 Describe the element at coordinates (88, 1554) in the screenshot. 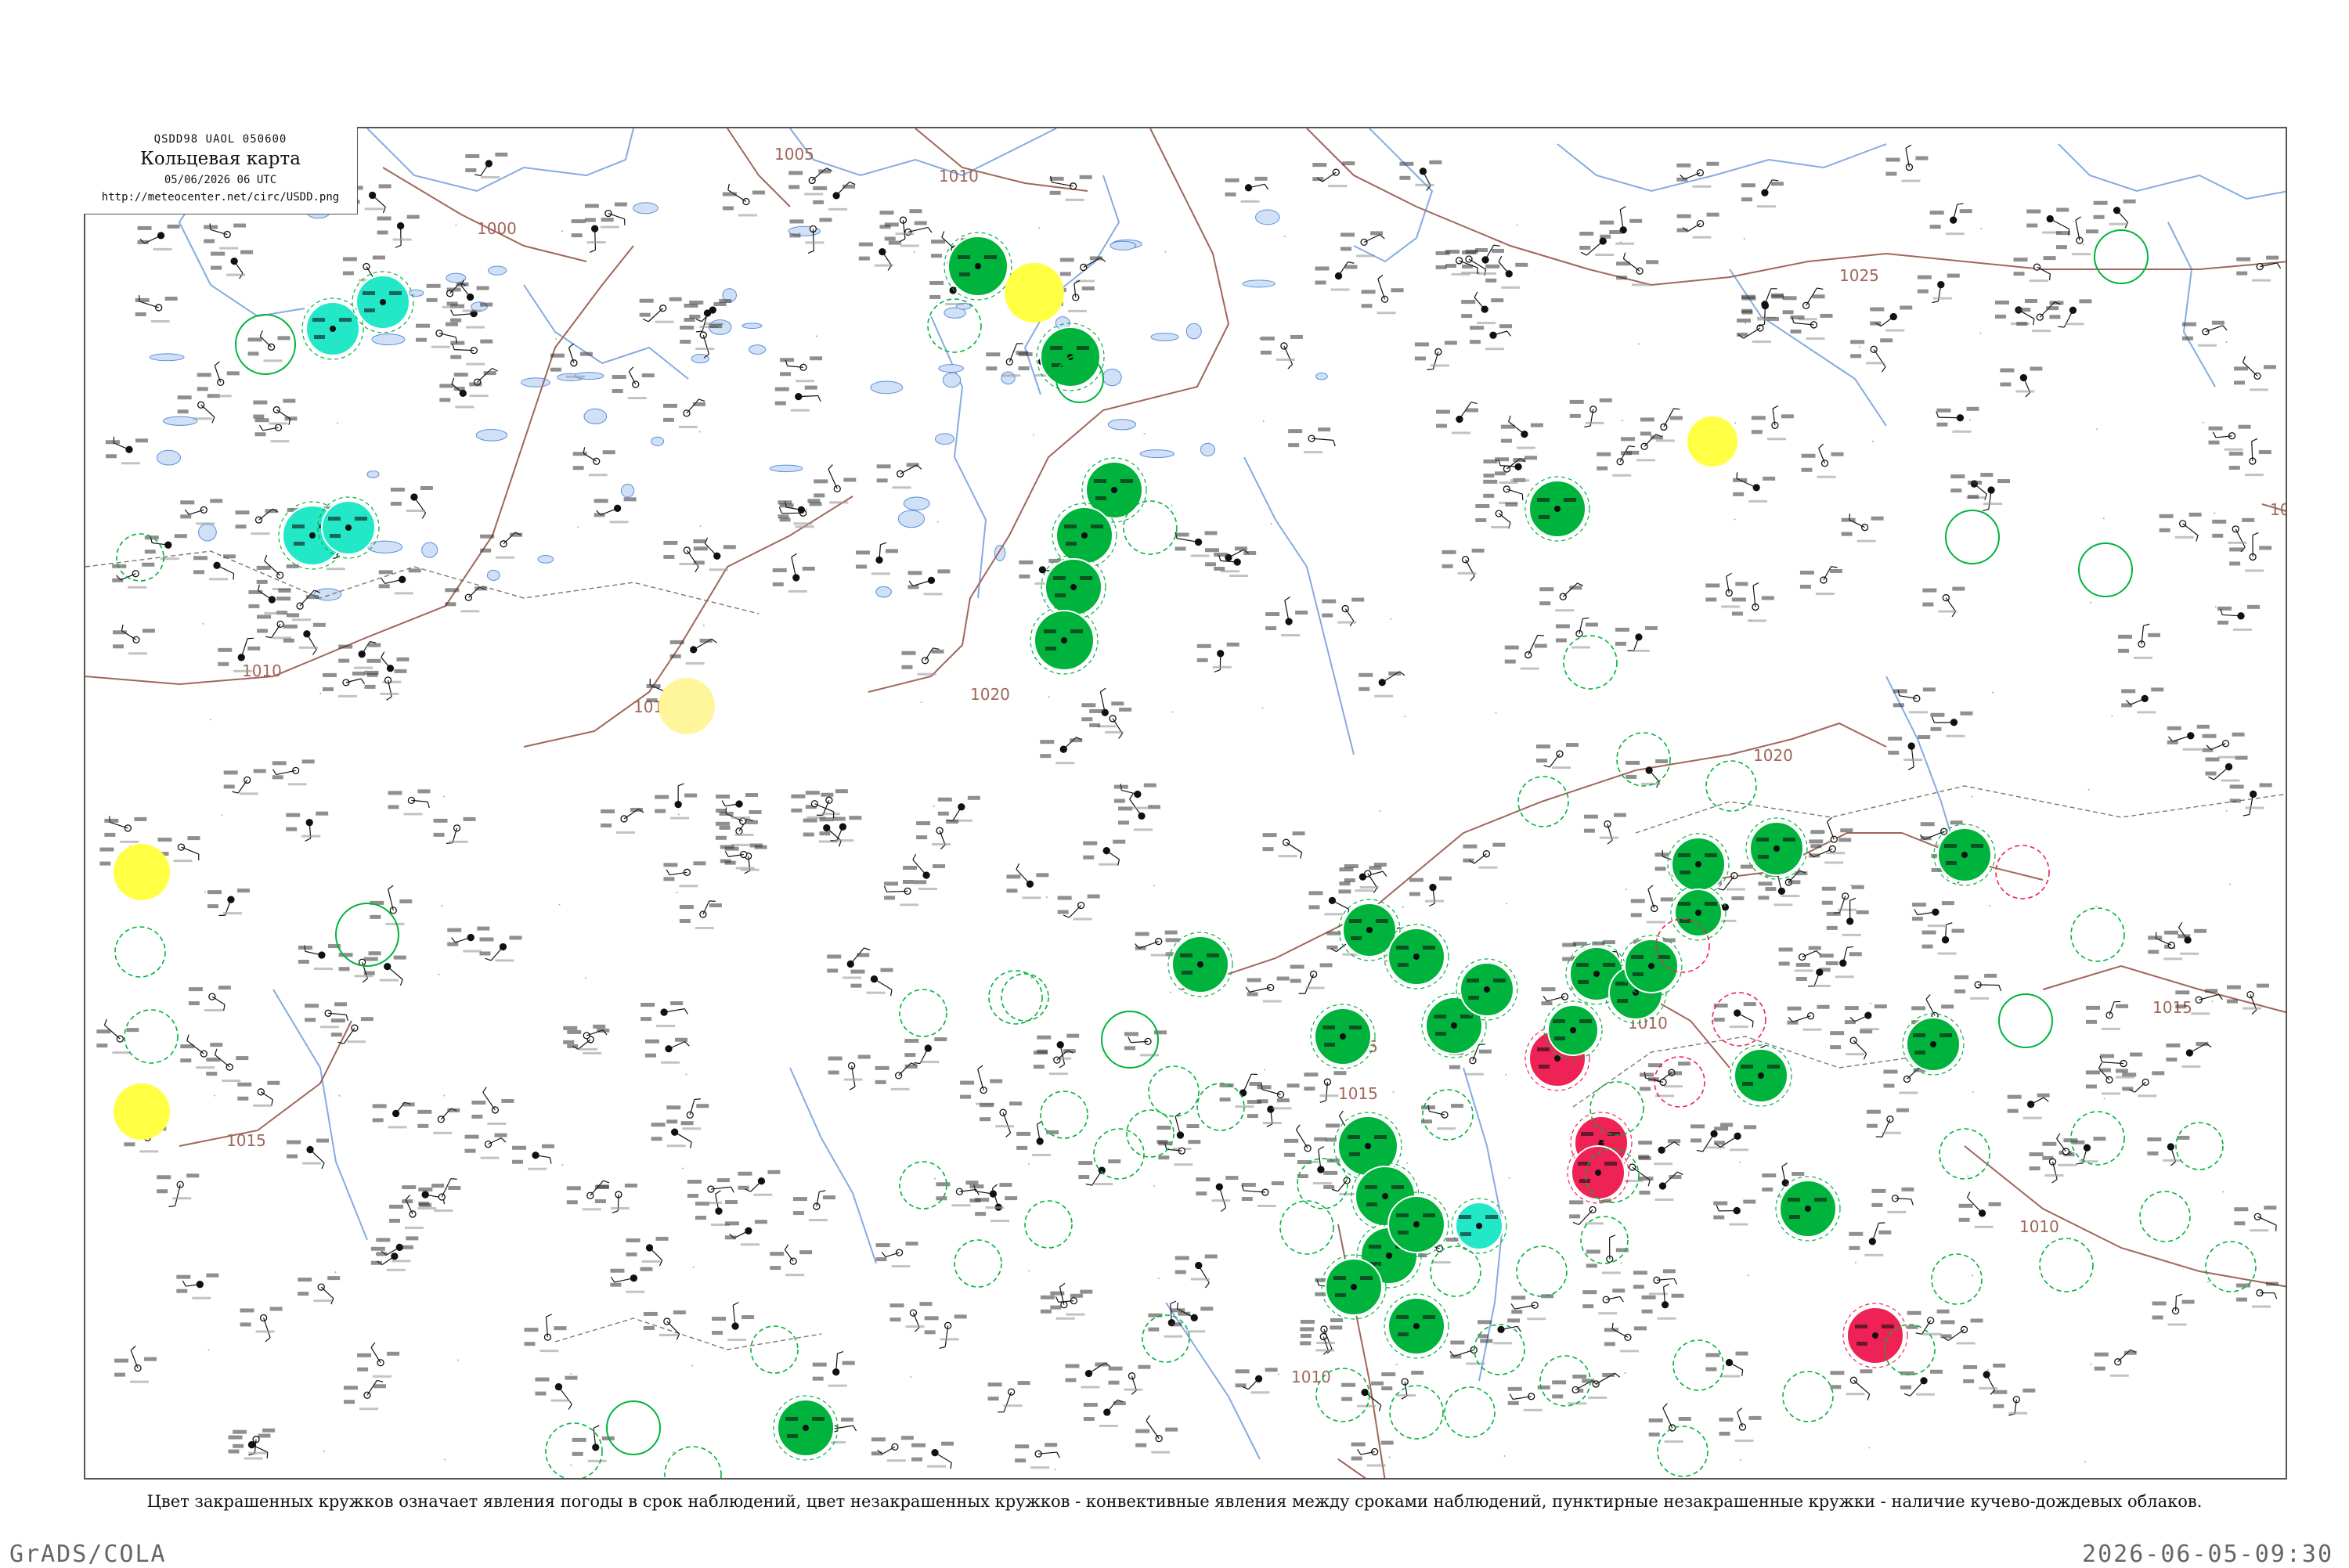

I see `footer-software: GrADS/COLA` at that location.